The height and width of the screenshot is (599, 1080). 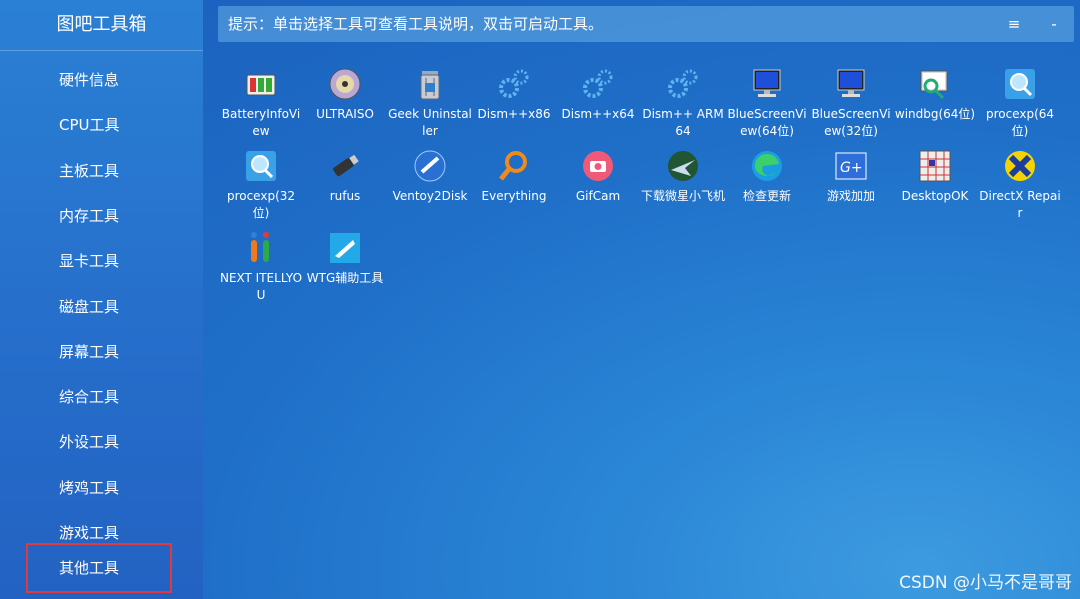 What do you see at coordinates (345, 196) in the screenshot?
I see `tool-label: rufus` at bounding box center [345, 196].